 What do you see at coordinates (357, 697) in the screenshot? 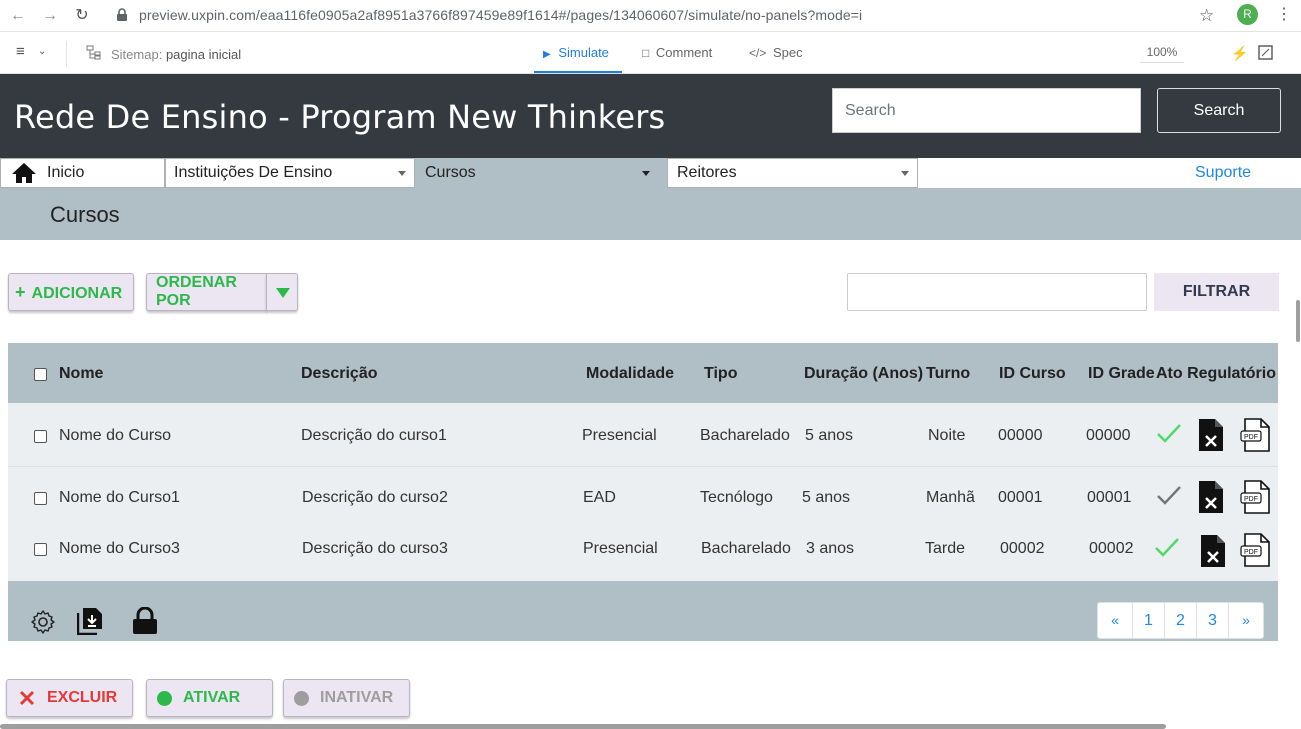
I see `deactivate-button-label: INATIVAR` at bounding box center [357, 697].